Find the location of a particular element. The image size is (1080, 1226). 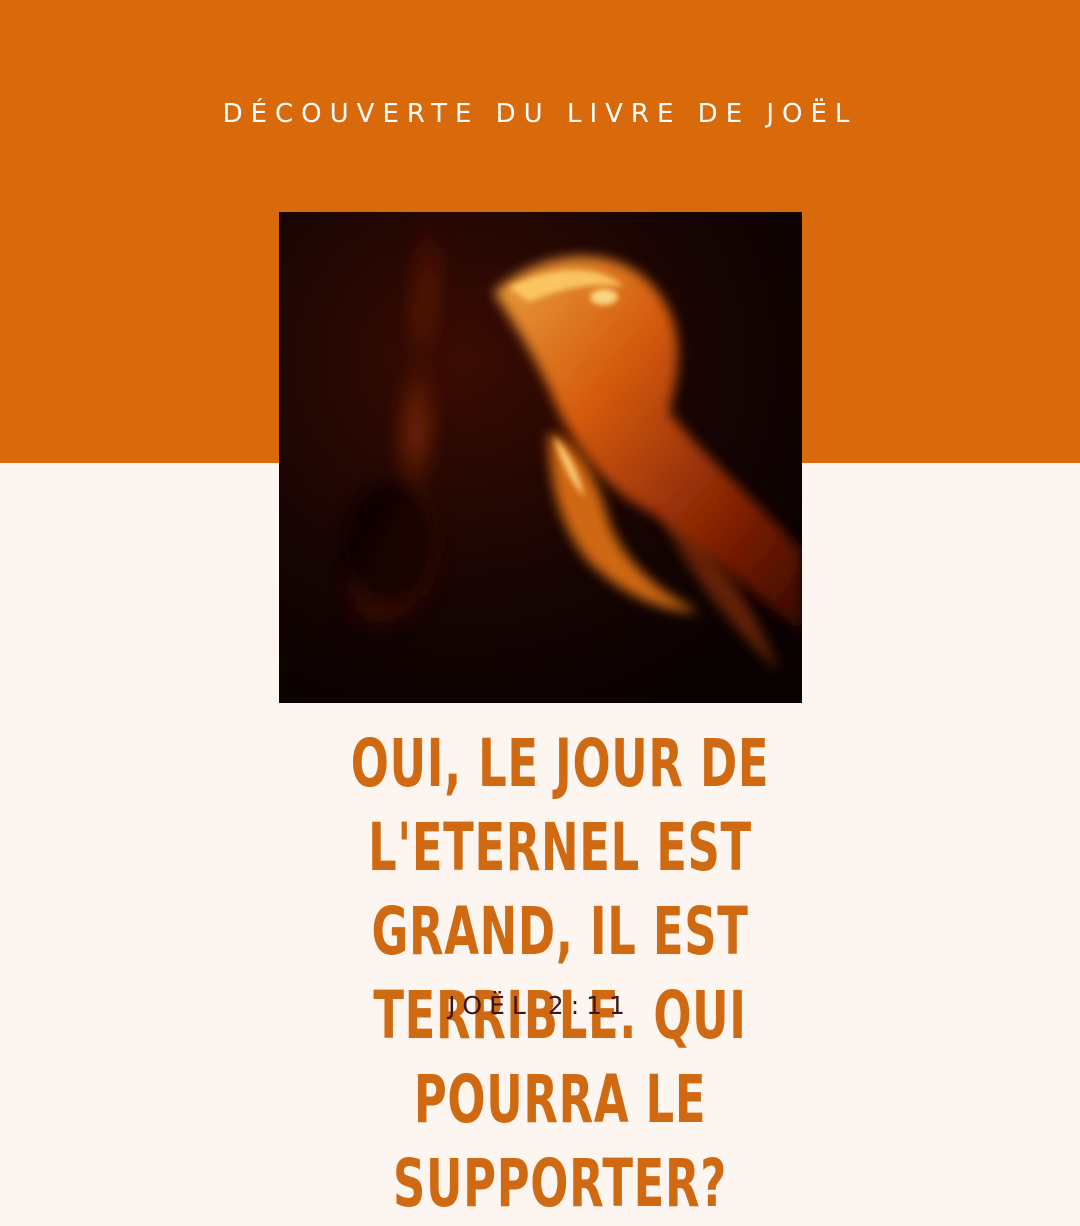

series-title: DÉCOUVERTE DU LIVRE DE JOËL is located at coordinates (540, 114).